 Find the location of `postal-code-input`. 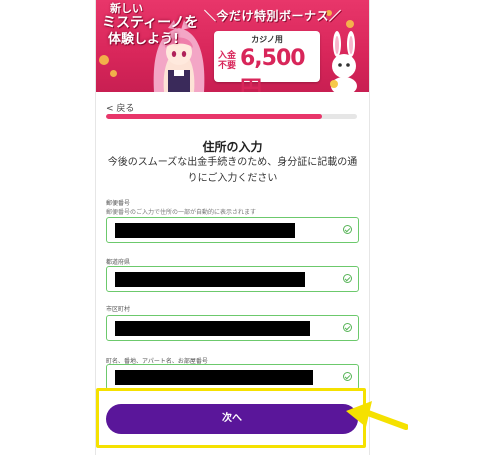

postal-code-input is located at coordinates (232, 230).